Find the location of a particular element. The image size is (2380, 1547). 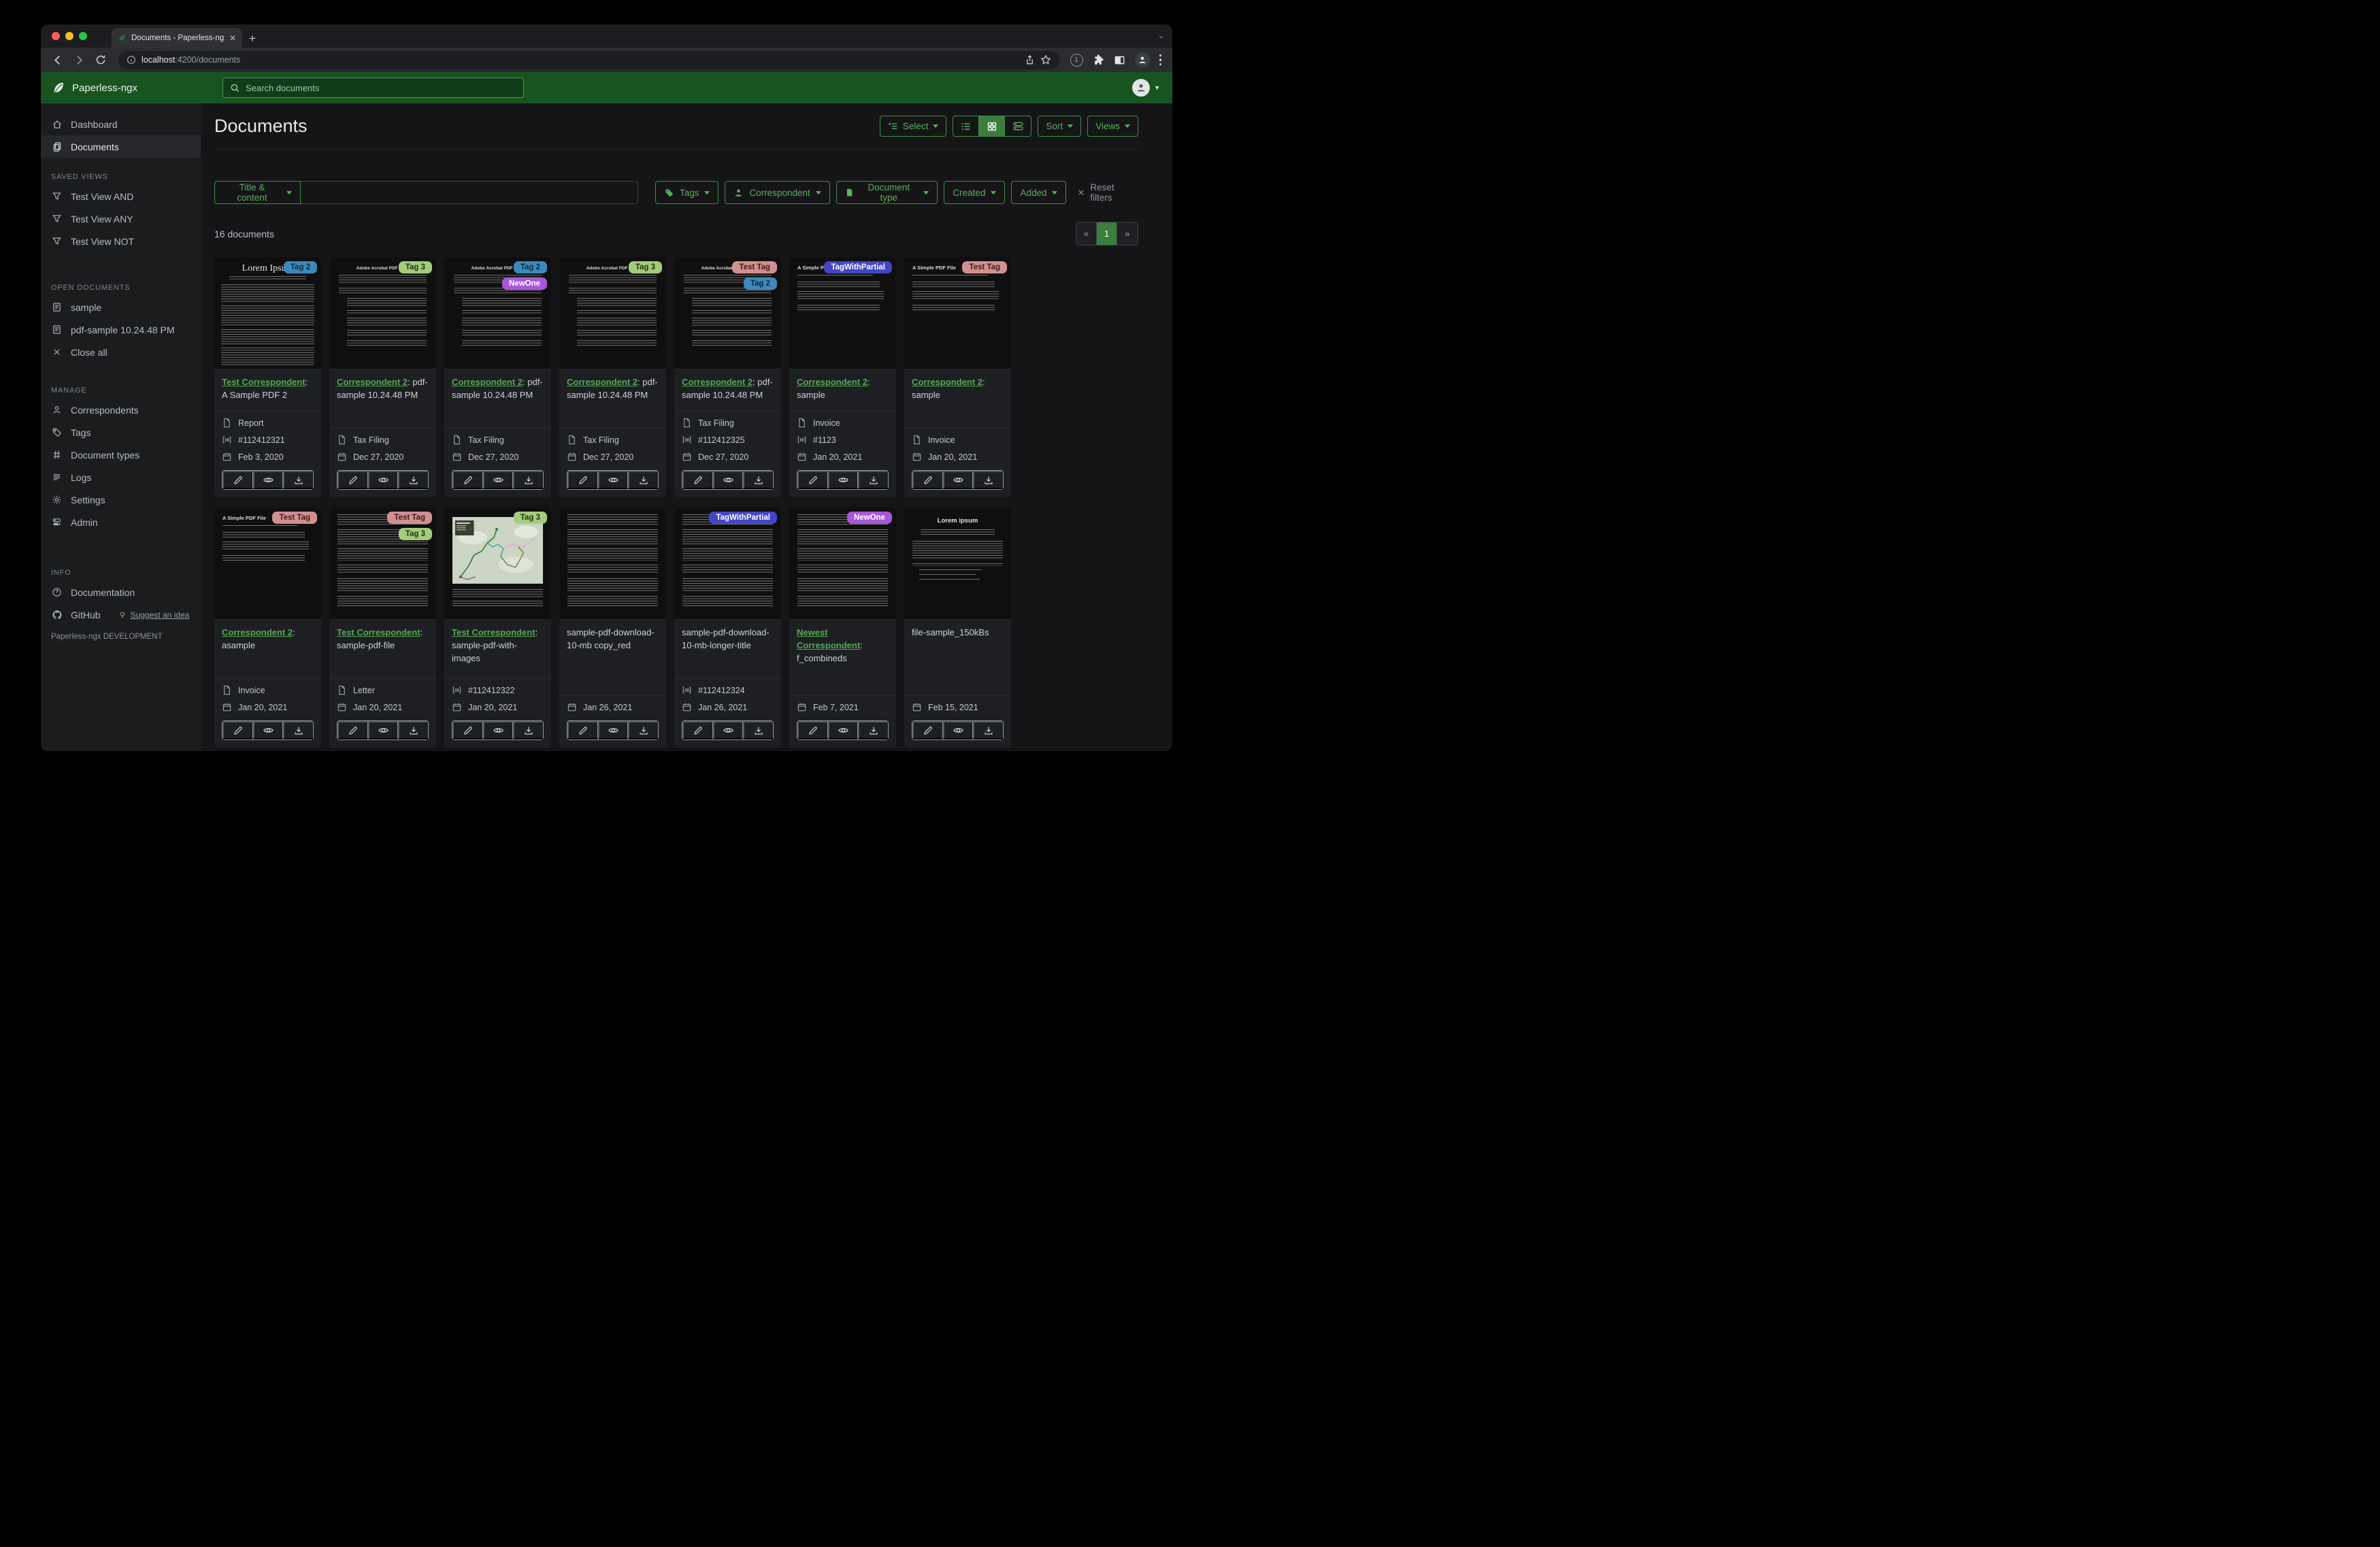

tag-badge: Test Tag is located at coordinates (294, 518).